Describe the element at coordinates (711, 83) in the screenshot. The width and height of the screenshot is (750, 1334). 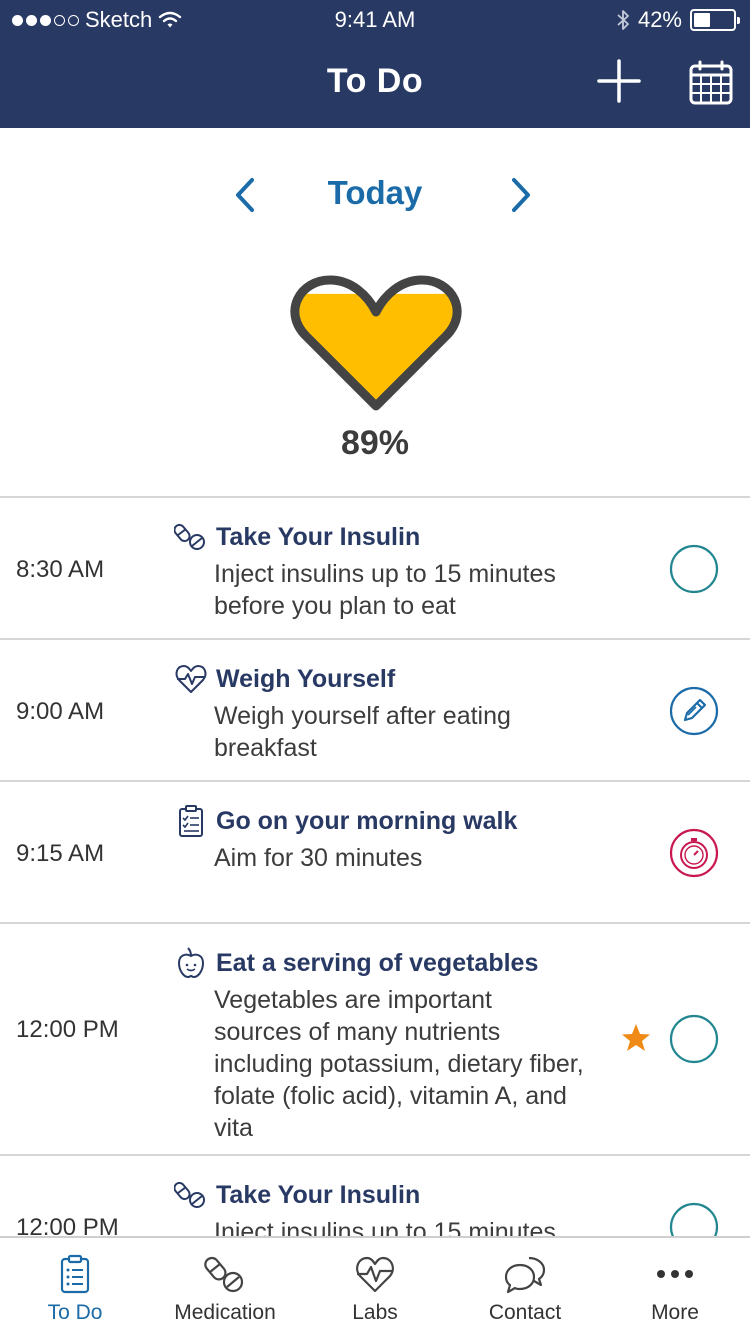
I see `calendar-icon` at that location.